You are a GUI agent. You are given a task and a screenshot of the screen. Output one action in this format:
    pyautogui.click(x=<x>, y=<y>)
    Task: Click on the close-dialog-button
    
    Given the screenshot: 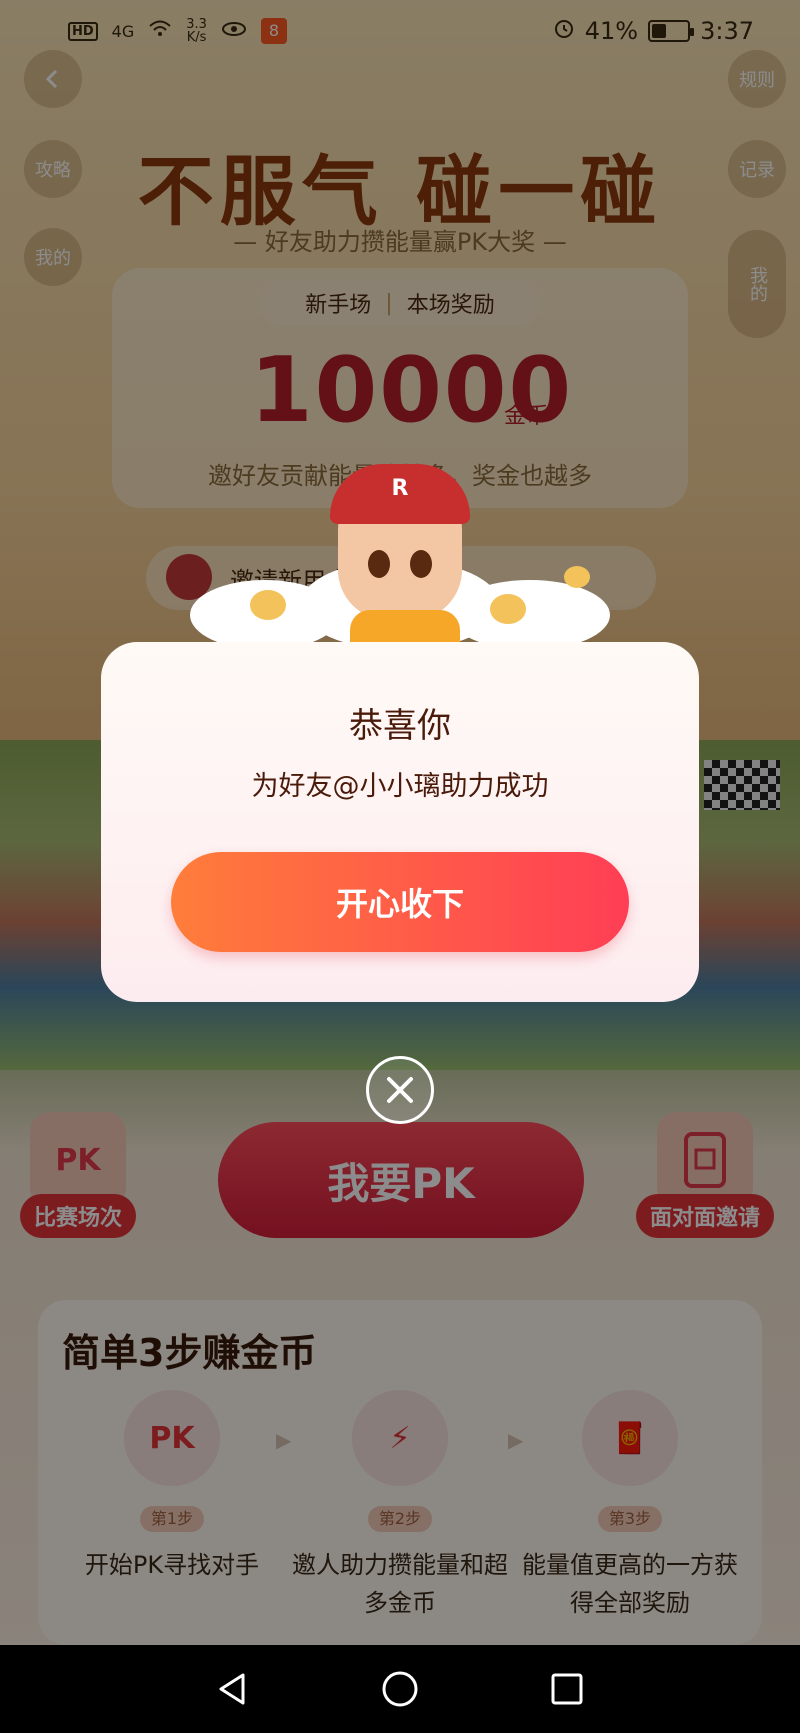 What is the action you would take?
    pyautogui.click(x=400, y=1090)
    